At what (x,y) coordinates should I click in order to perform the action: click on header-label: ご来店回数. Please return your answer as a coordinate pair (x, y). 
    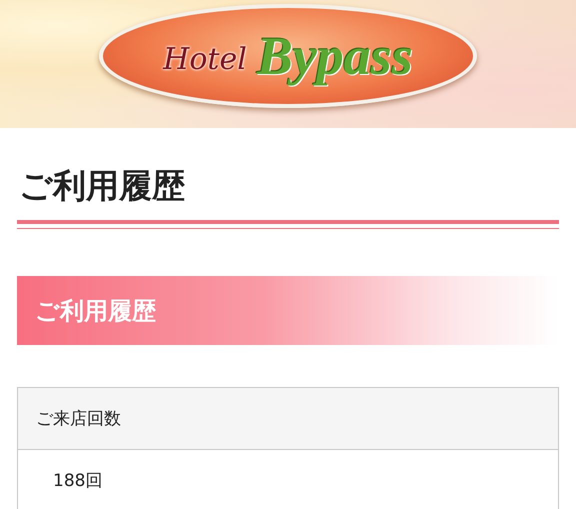
    Looking at the image, I should click on (78, 419).